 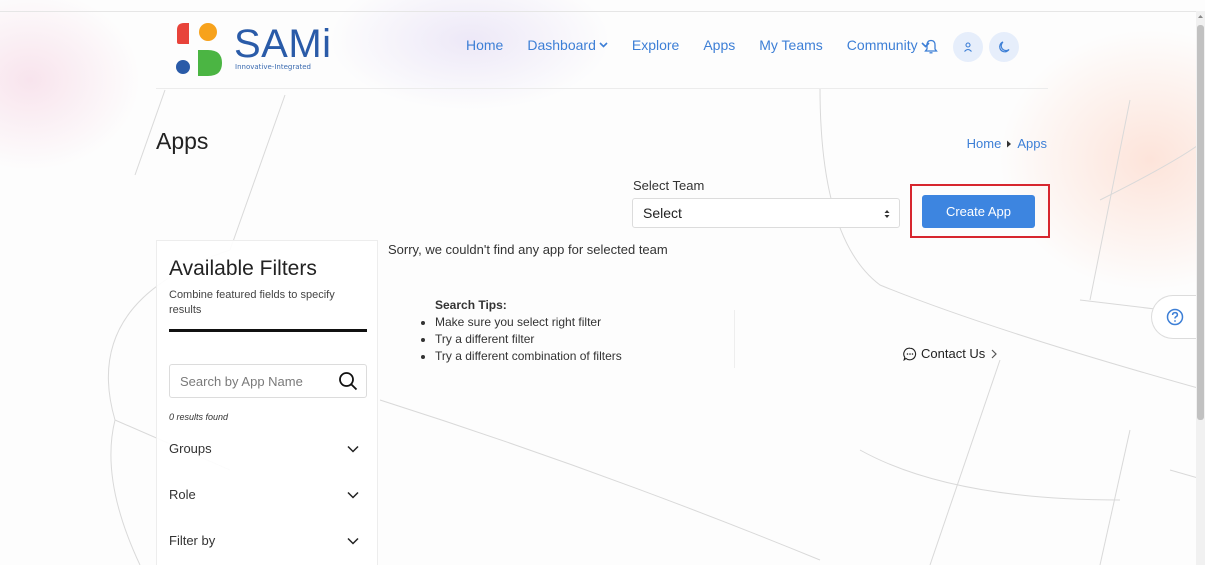 What do you see at coordinates (978, 211) in the screenshot?
I see `create-app-button: Create App` at bounding box center [978, 211].